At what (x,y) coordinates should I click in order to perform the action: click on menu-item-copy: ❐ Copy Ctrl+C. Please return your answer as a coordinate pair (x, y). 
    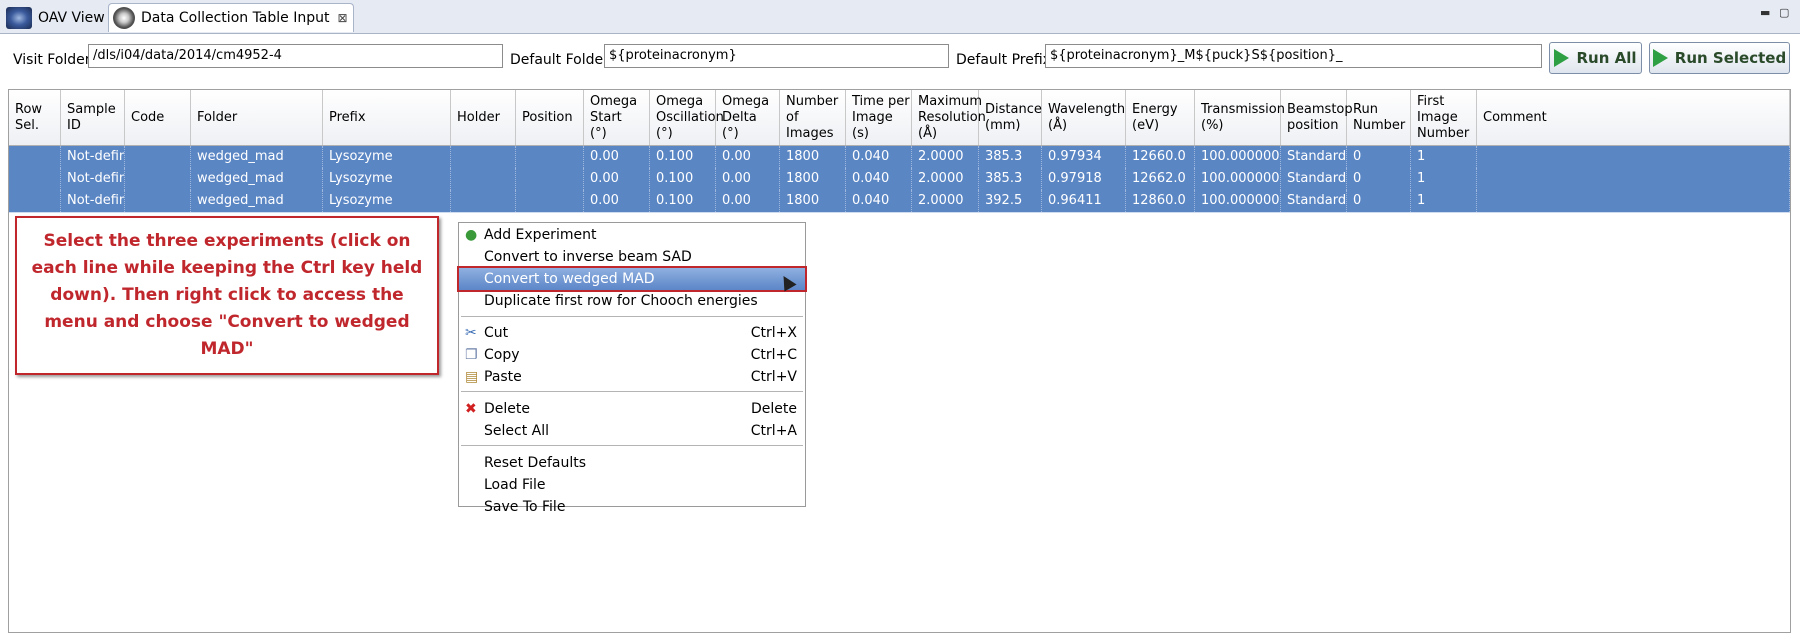
    Looking at the image, I should click on (632, 355).